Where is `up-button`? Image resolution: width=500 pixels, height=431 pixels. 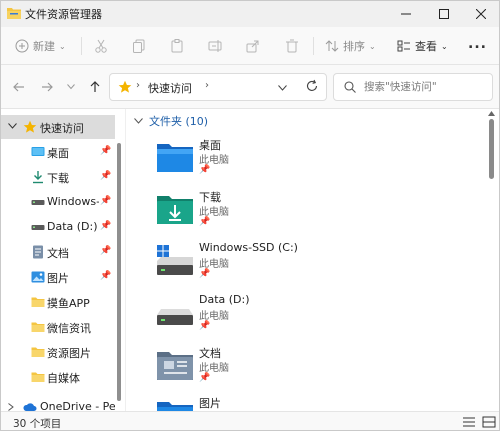
up-button is located at coordinates (95, 87).